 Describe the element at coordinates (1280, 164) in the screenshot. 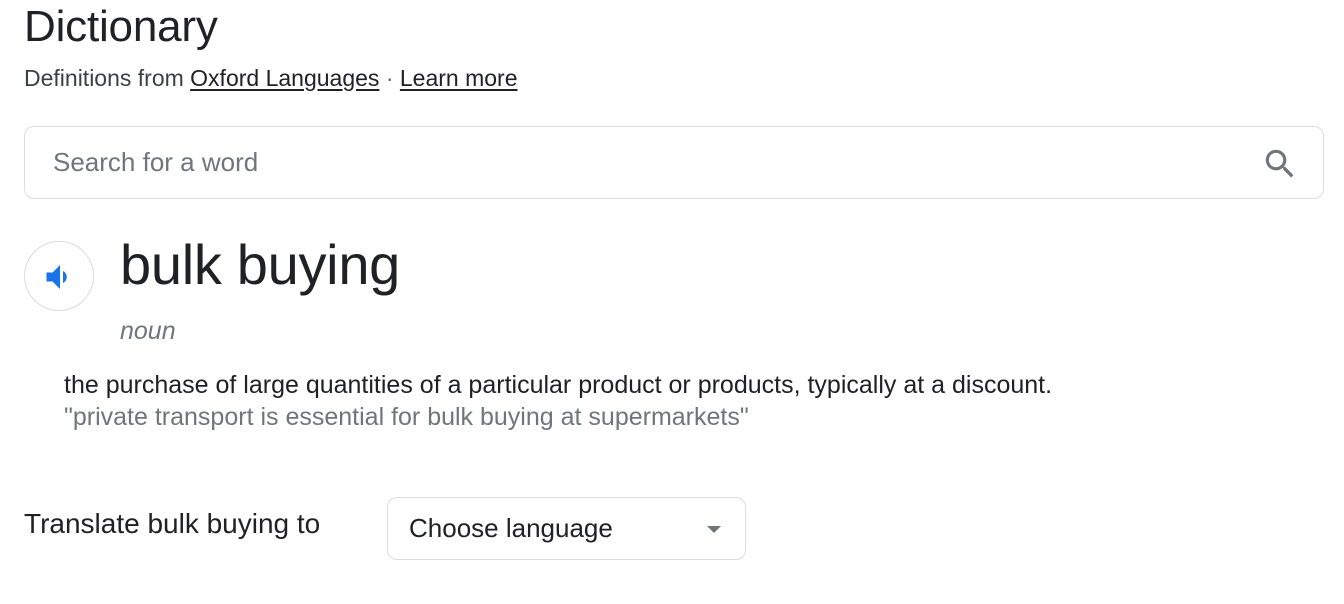

I see `search-icon` at that location.